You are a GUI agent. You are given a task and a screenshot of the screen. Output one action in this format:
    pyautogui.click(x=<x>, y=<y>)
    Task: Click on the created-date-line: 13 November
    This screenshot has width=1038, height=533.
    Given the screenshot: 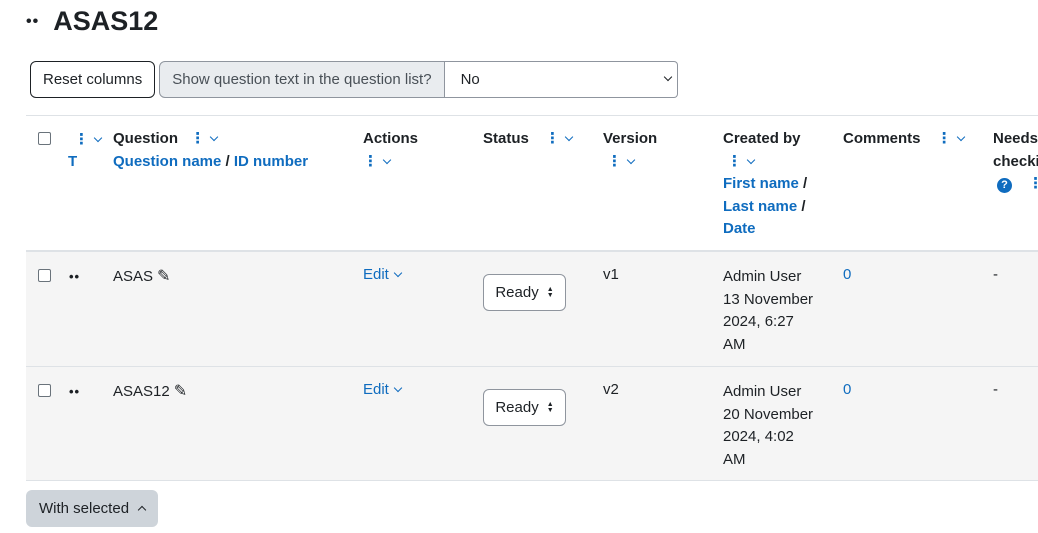 What is the action you would take?
    pyautogui.click(x=768, y=299)
    